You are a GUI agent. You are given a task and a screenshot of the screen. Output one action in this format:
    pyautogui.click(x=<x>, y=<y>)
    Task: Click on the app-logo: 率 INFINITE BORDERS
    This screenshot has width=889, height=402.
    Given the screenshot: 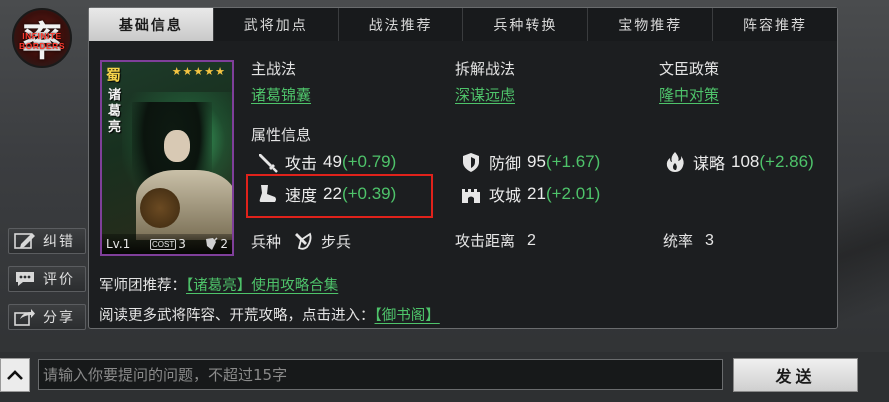 What is the action you would take?
    pyautogui.click(x=42, y=38)
    